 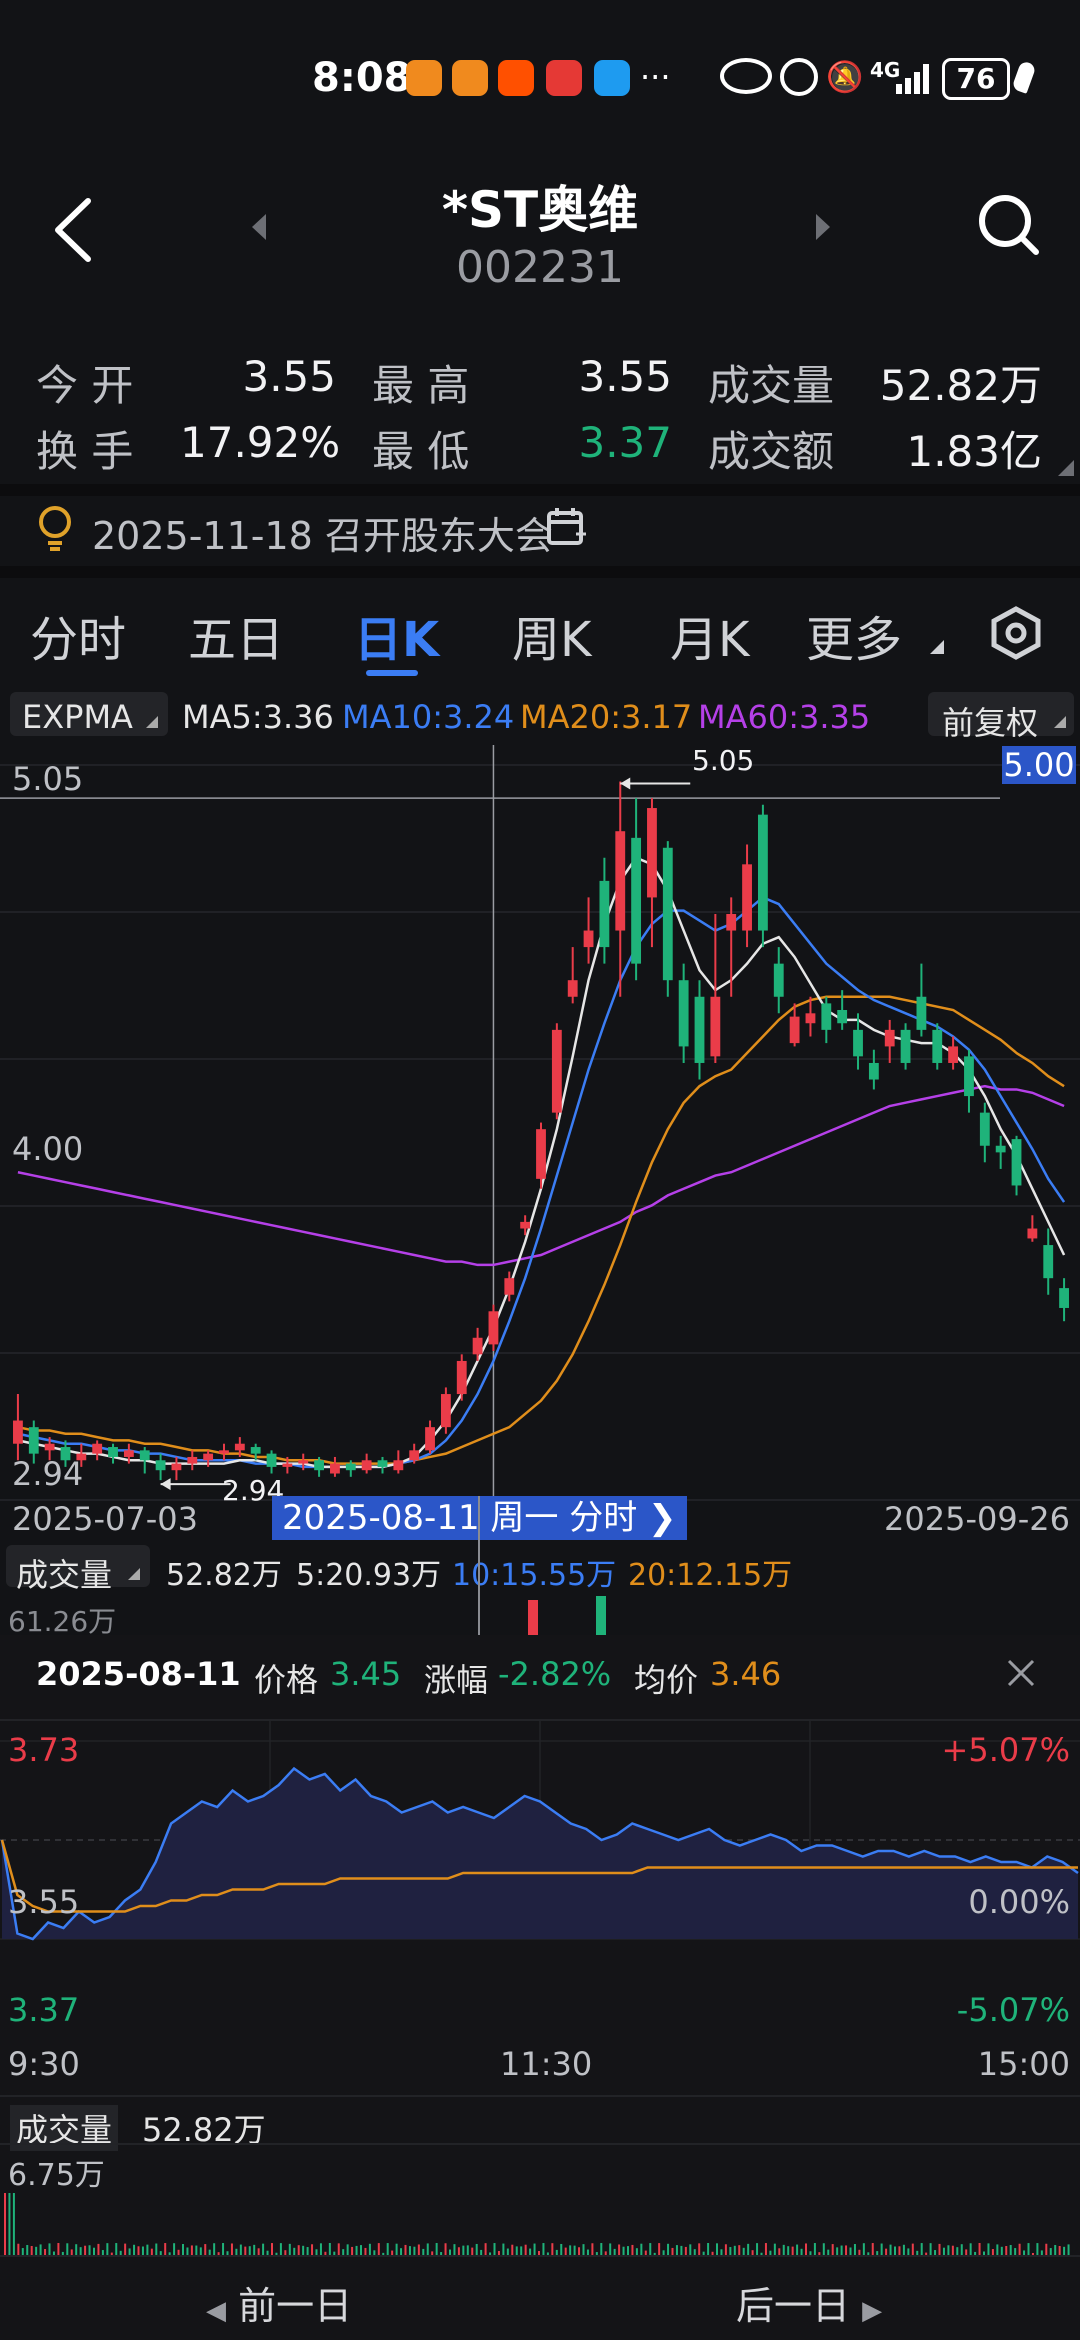 I want to click on close-icon, so click(x=1021, y=1673).